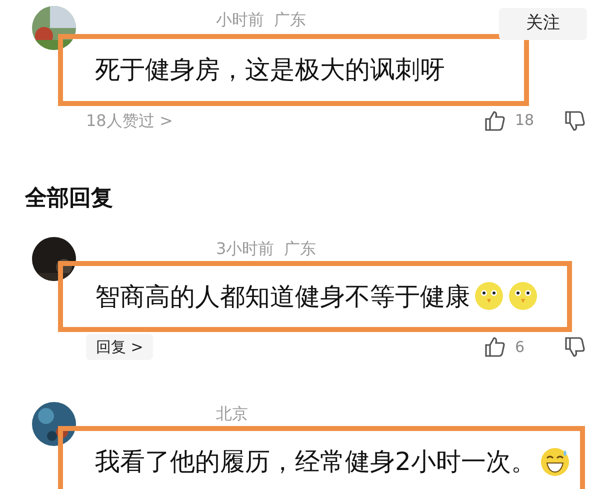 Image resolution: width=607 pixels, height=489 pixels. Describe the element at coordinates (520, 347) in the screenshot. I see `like-count: 6` at that location.